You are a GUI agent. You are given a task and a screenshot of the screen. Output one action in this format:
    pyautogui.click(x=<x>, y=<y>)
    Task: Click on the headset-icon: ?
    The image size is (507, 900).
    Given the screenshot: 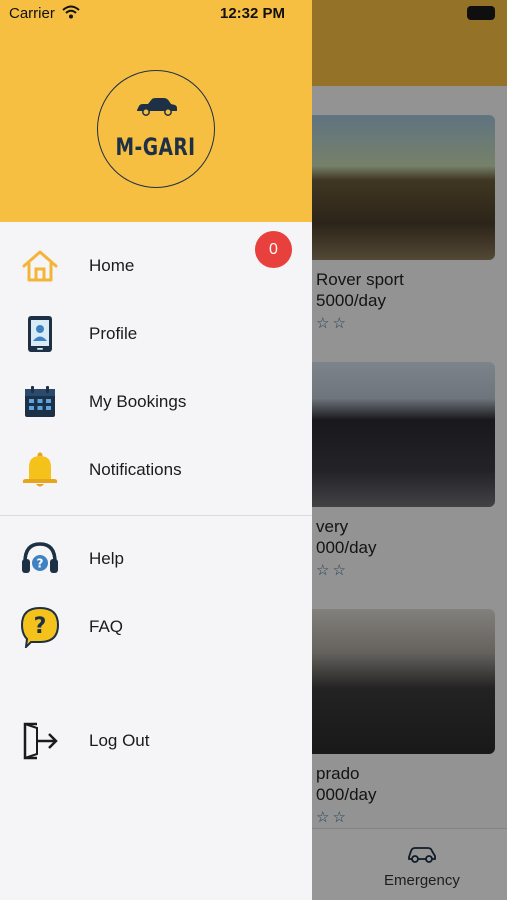 What is the action you would take?
    pyautogui.click(x=40, y=559)
    